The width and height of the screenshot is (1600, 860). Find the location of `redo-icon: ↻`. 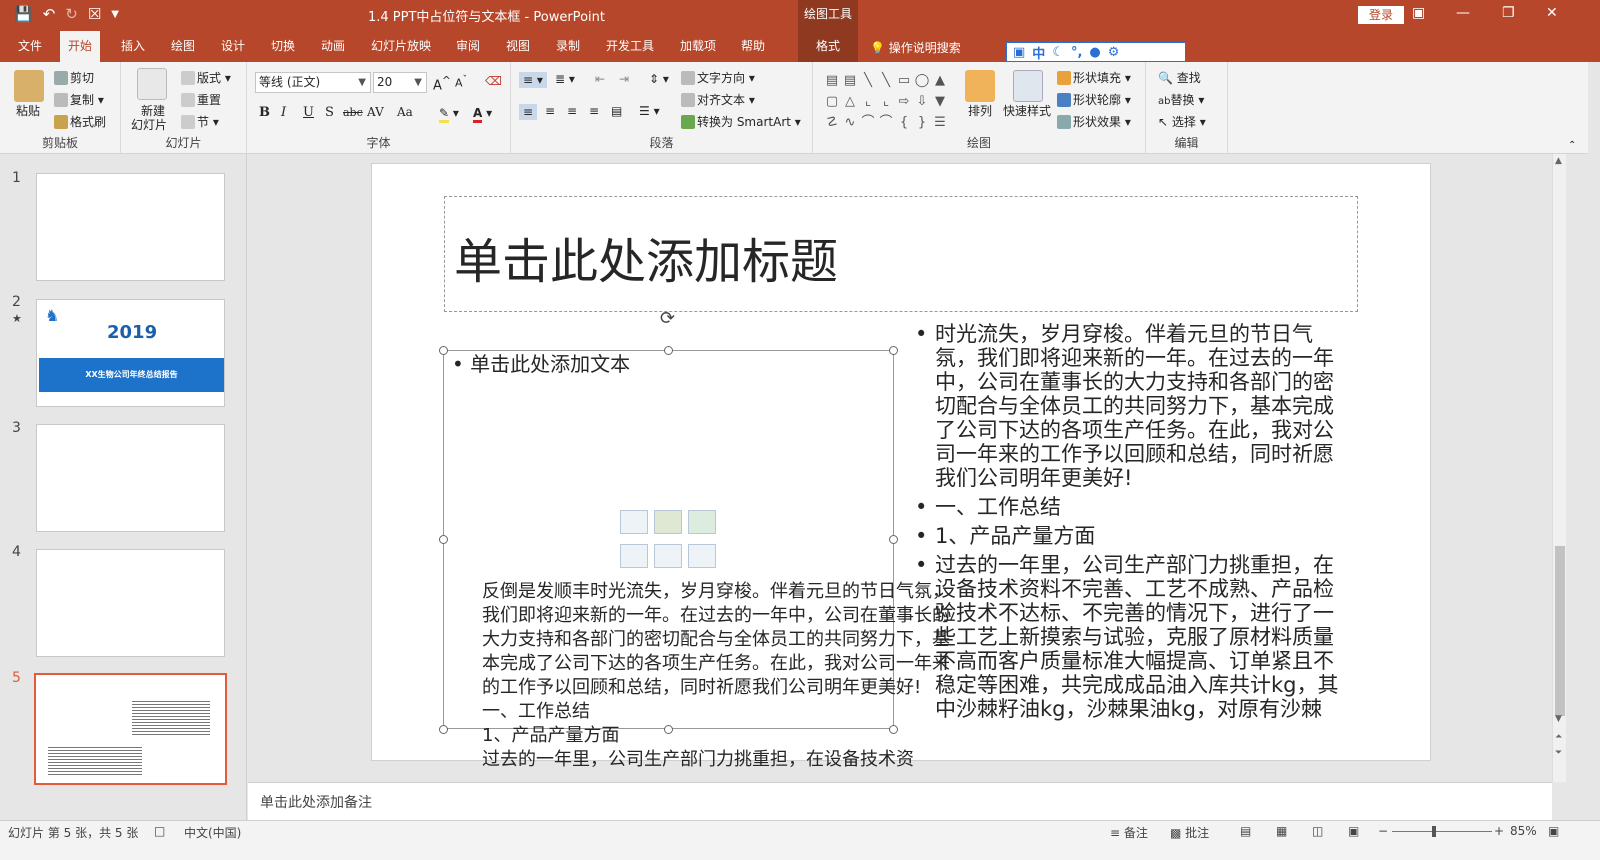

redo-icon: ↻ is located at coordinates (71, 14).